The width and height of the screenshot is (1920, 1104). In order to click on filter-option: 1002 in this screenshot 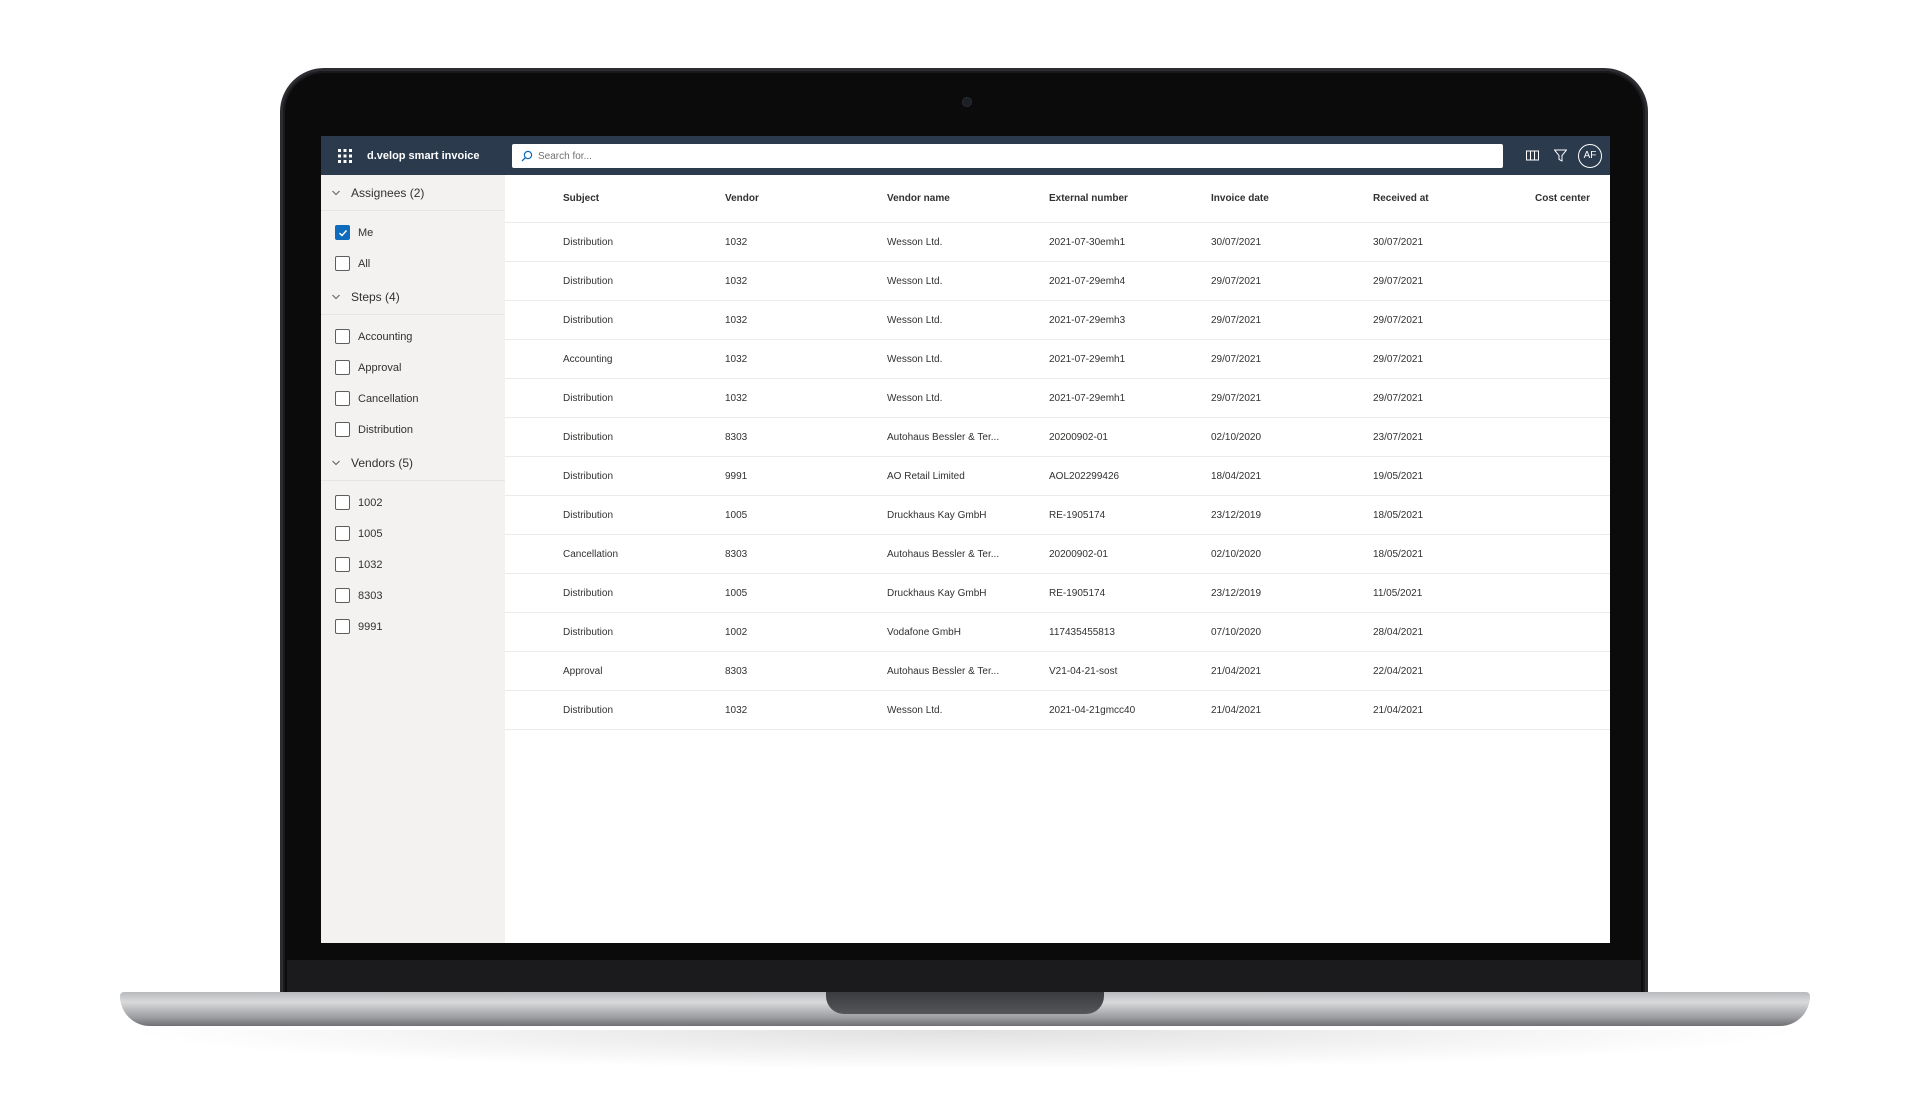, I will do `click(413, 502)`.